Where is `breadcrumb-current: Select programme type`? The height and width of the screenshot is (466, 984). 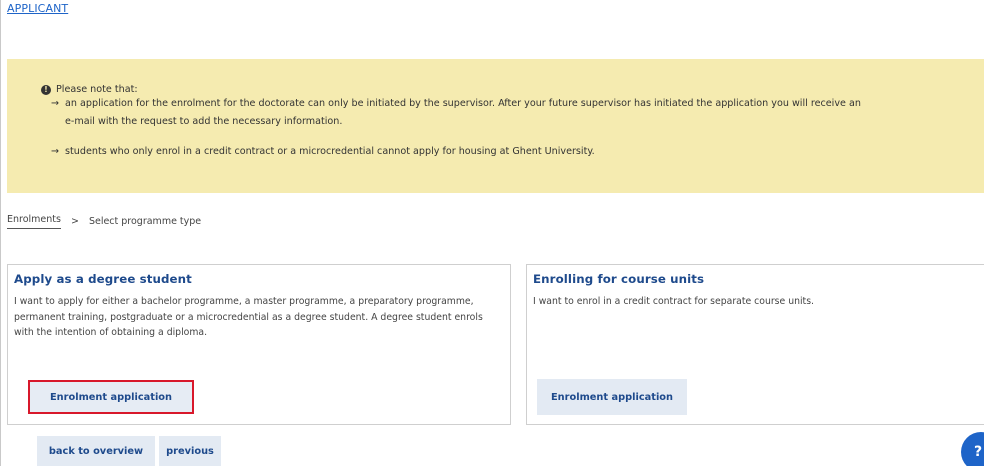
breadcrumb-current: Select programme type is located at coordinates (145, 221).